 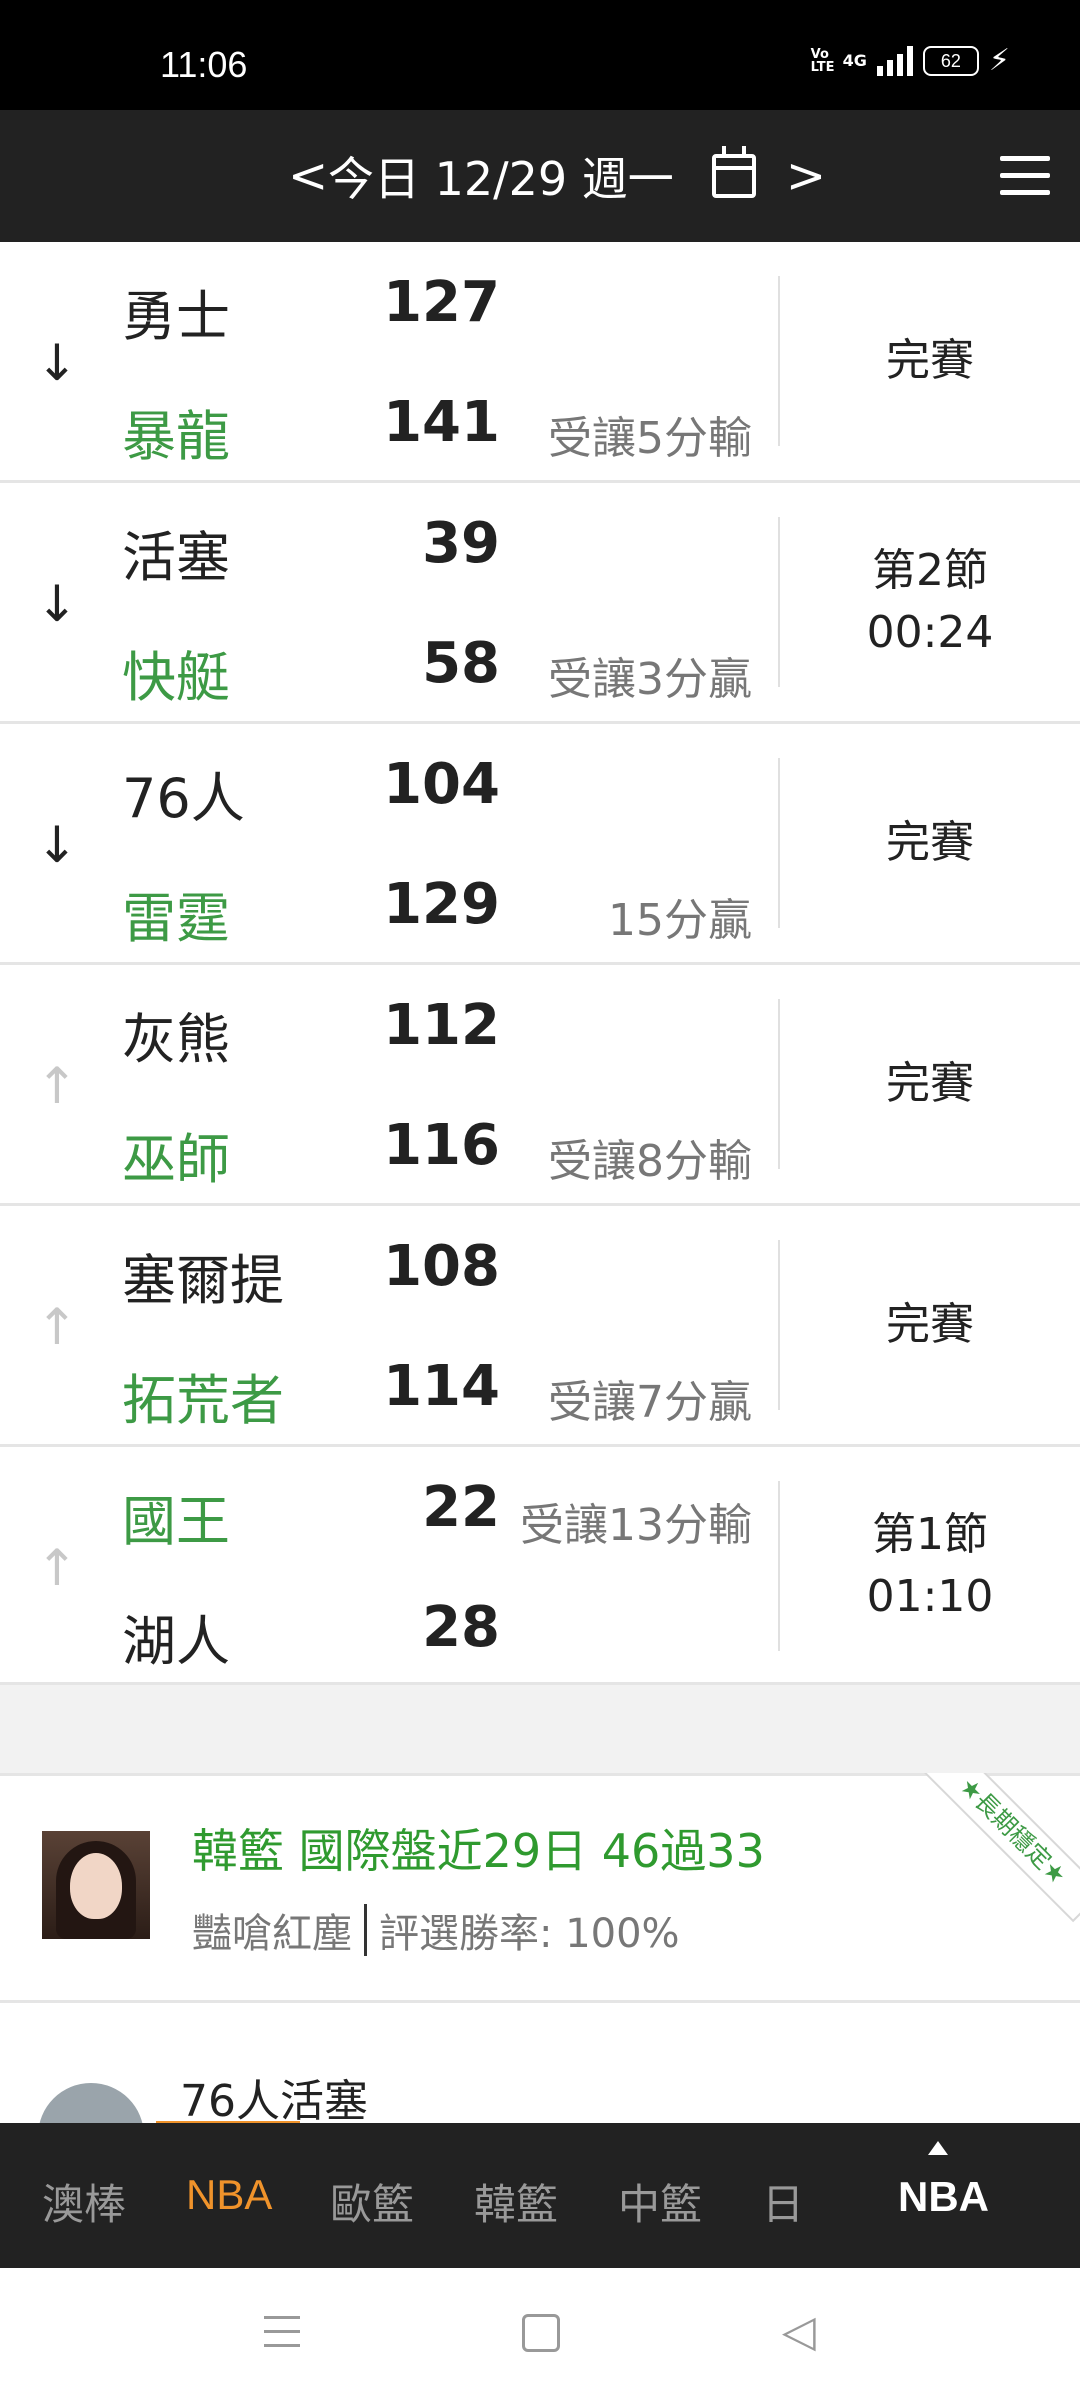 I want to click on tab-japan: 日, so click(x=783, y=2201).